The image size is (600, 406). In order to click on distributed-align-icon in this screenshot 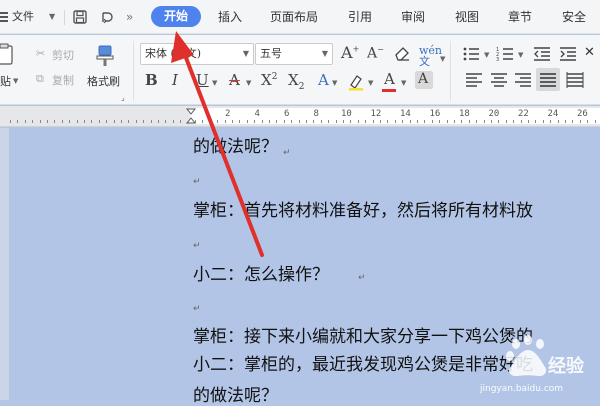, I will do `click(575, 80)`.